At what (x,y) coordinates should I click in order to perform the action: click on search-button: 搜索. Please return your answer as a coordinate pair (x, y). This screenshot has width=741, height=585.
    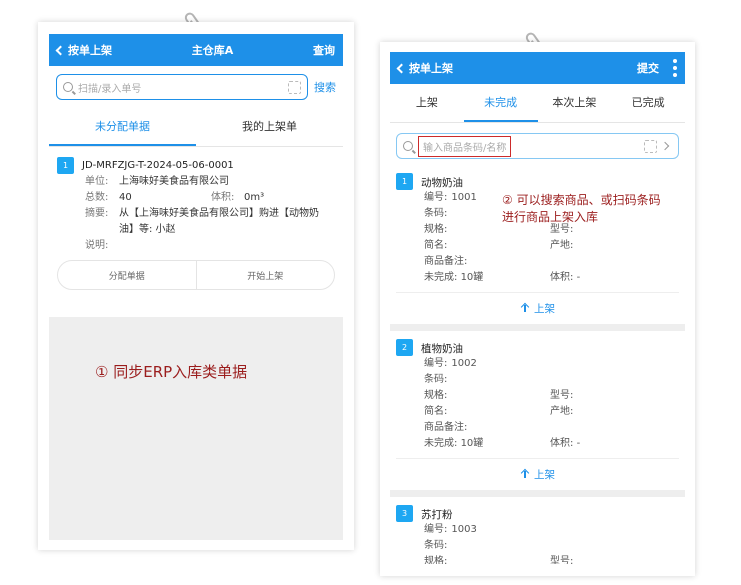
    Looking at the image, I should click on (325, 87).